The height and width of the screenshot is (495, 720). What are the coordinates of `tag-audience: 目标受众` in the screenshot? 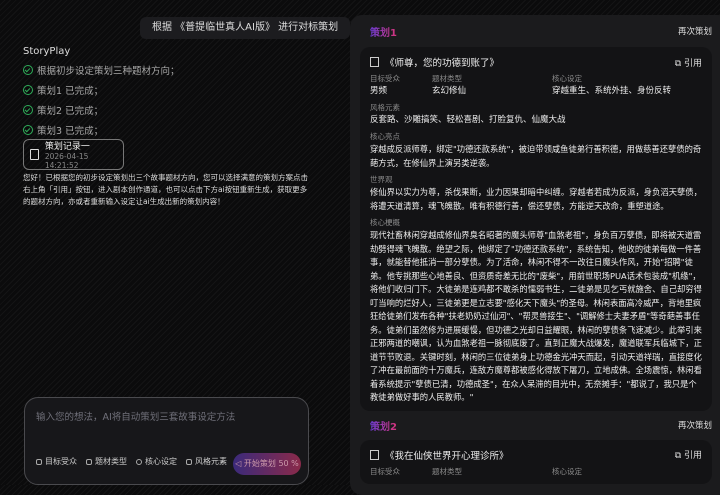 It's located at (56, 461).